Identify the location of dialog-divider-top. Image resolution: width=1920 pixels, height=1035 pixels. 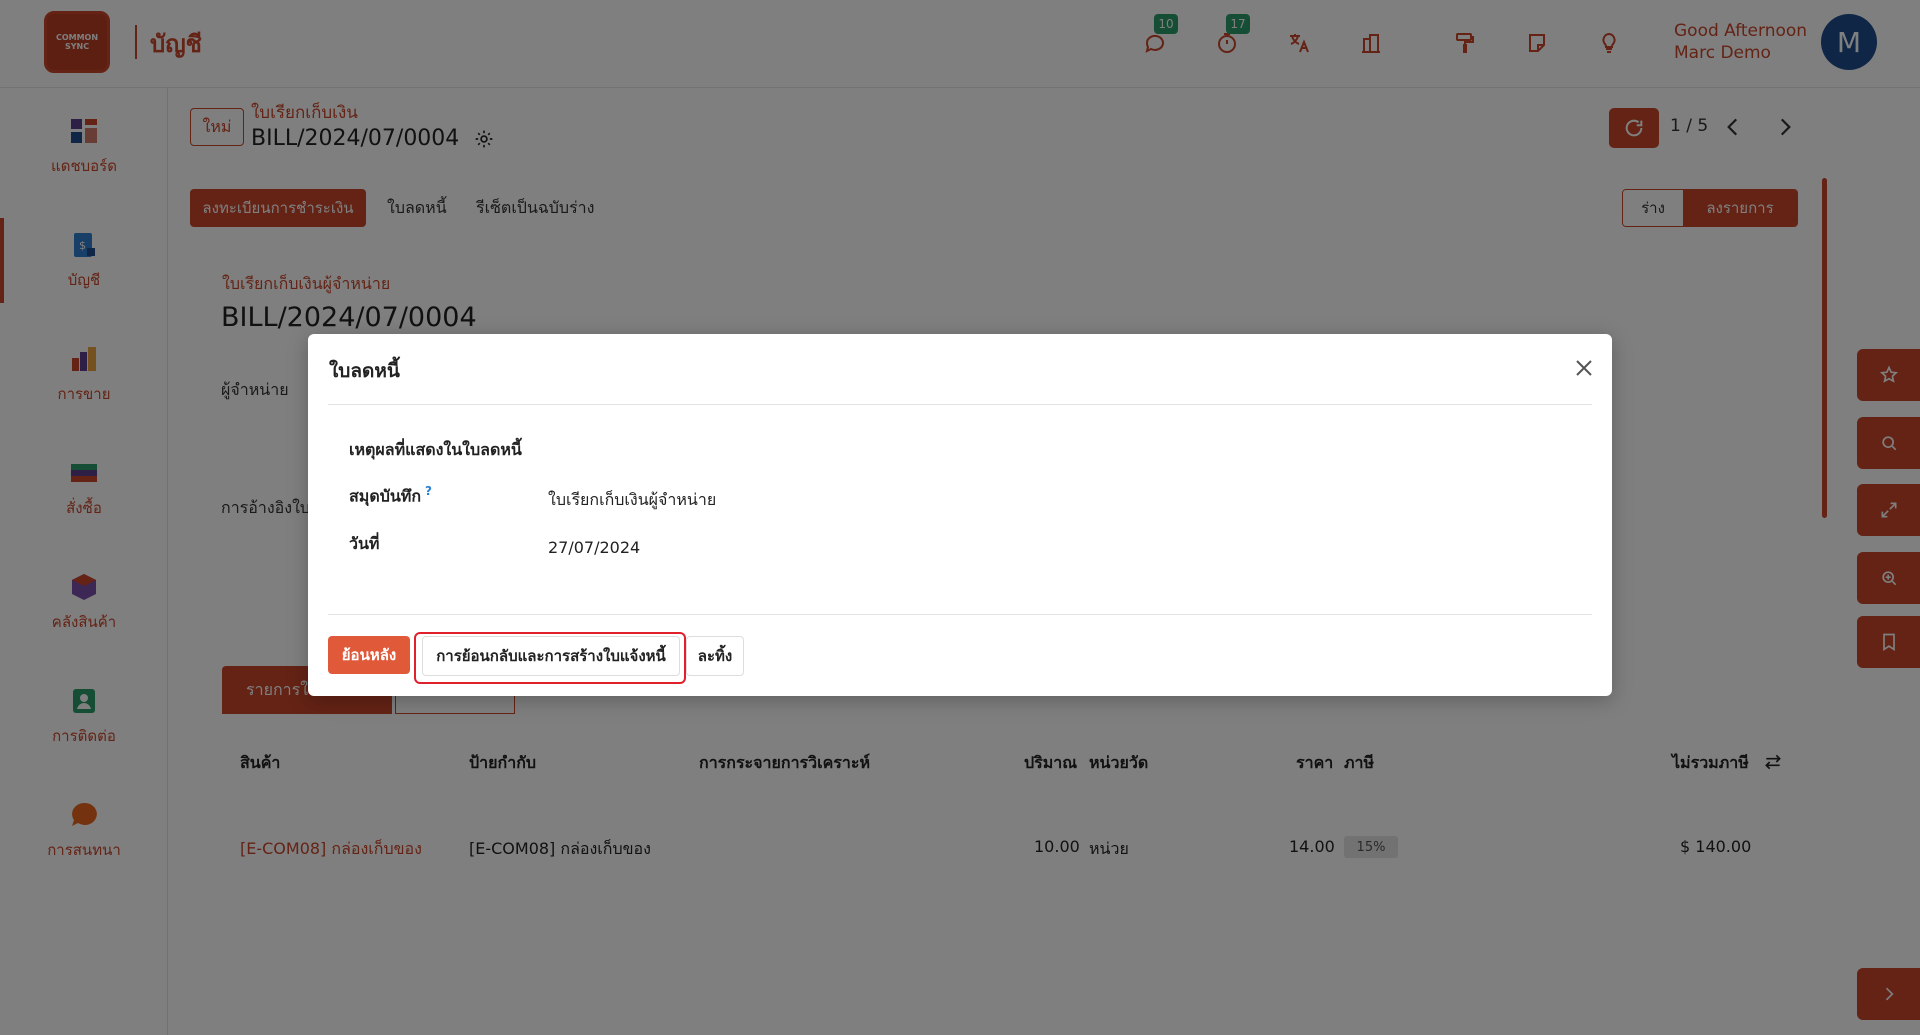
(960, 404).